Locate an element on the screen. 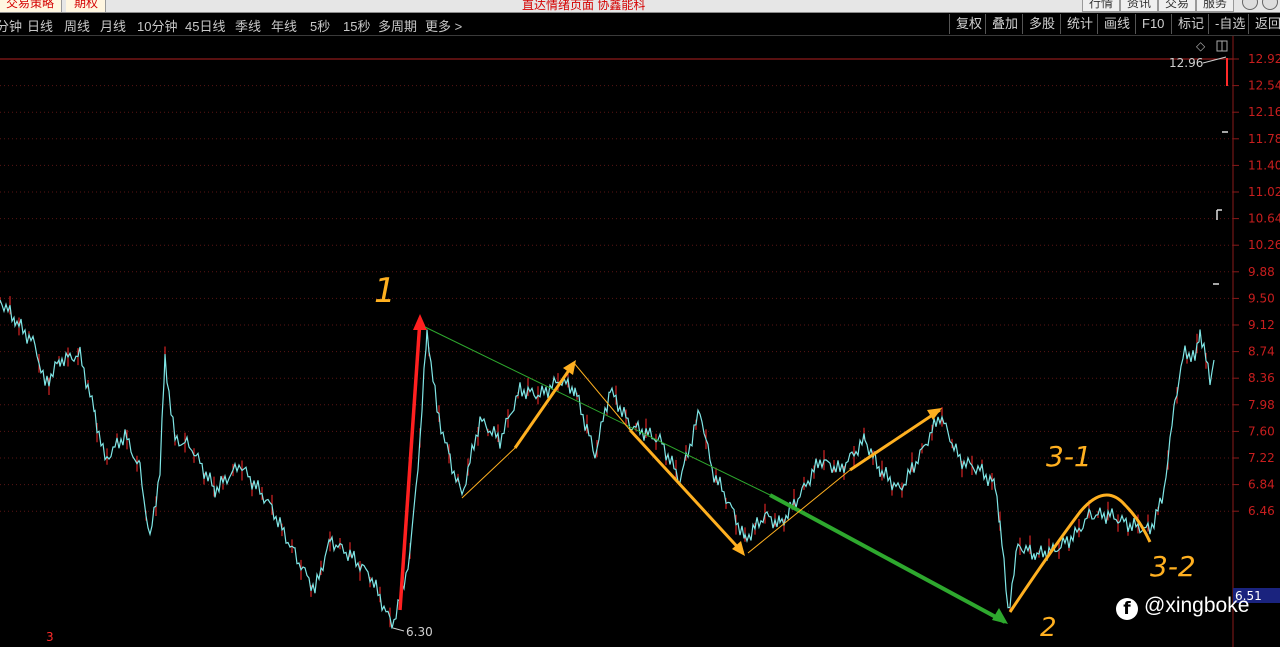  low-price-label: 6.30 is located at coordinates (419, 632).